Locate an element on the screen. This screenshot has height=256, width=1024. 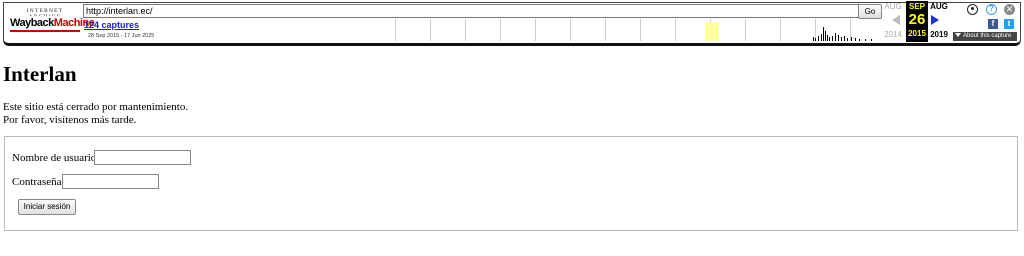
username-label: Nombre de usuario is located at coordinates (54, 158).